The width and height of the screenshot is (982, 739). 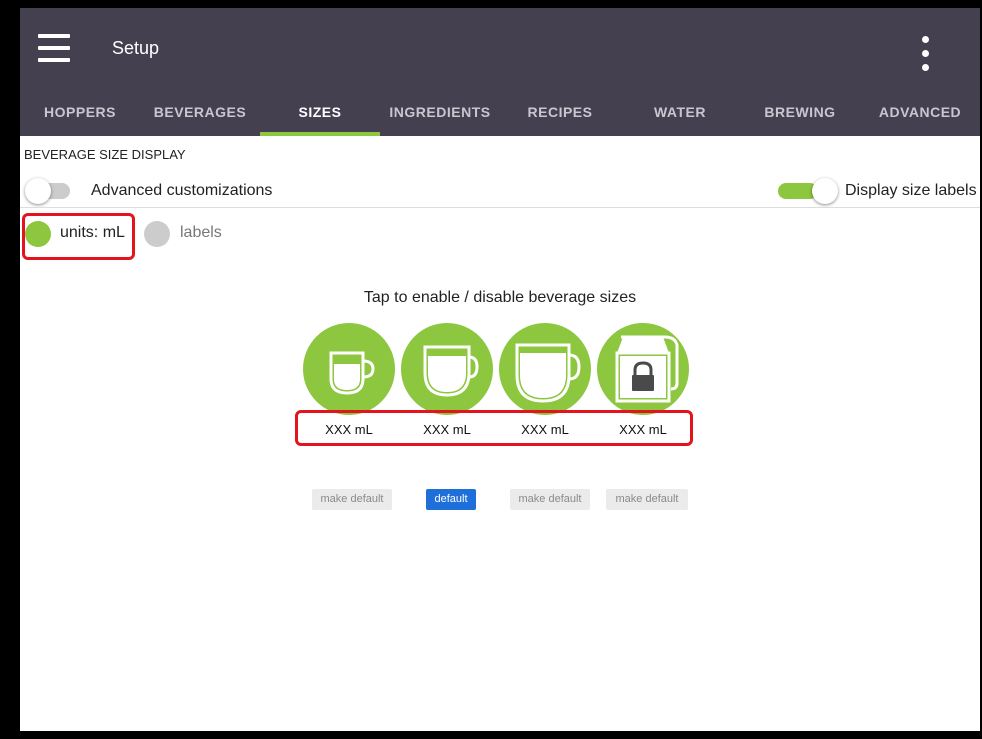 I want to click on default-button-2: default, so click(x=451, y=499).